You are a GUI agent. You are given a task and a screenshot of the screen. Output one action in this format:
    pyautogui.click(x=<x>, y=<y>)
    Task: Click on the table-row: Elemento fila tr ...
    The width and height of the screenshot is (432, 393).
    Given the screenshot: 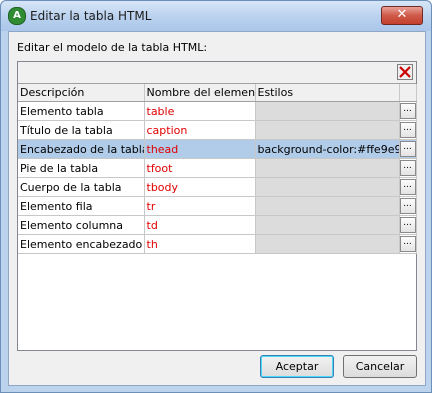 What is the action you would take?
    pyautogui.click(x=217, y=206)
    